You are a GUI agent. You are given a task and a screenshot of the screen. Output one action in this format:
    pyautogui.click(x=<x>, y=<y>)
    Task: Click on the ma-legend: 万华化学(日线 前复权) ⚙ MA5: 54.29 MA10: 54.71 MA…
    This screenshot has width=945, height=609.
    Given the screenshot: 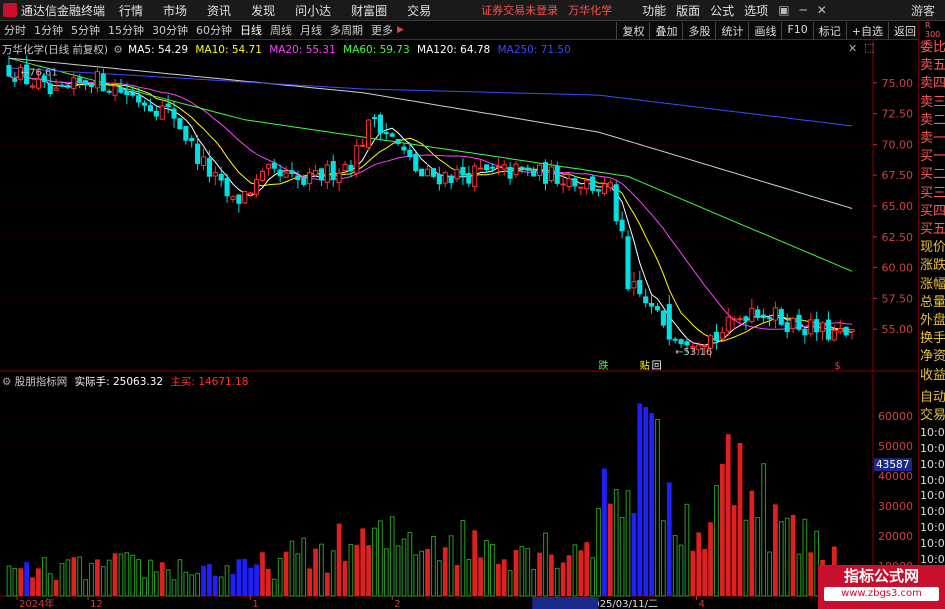 What is the action you would take?
    pyautogui.click(x=286, y=49)
    